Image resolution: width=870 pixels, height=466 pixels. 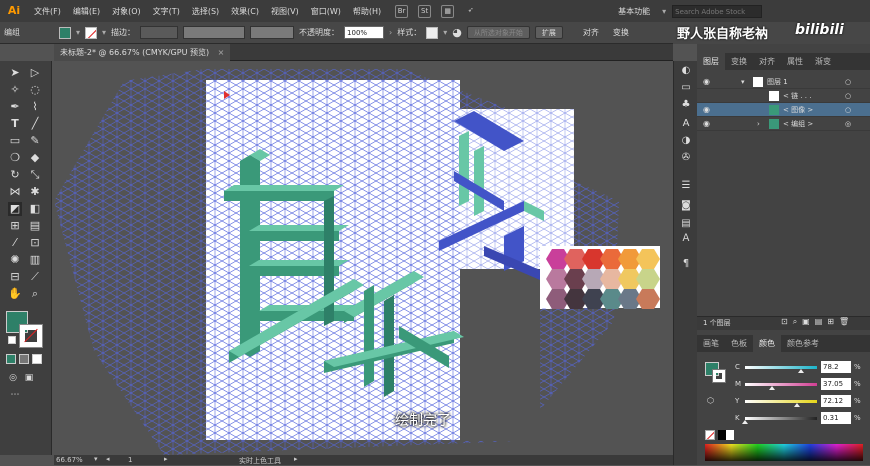 What do you see at coordinates (214, 32) in the screenshot?
I see `variable-width-profile` at bounding box center [214, 32].